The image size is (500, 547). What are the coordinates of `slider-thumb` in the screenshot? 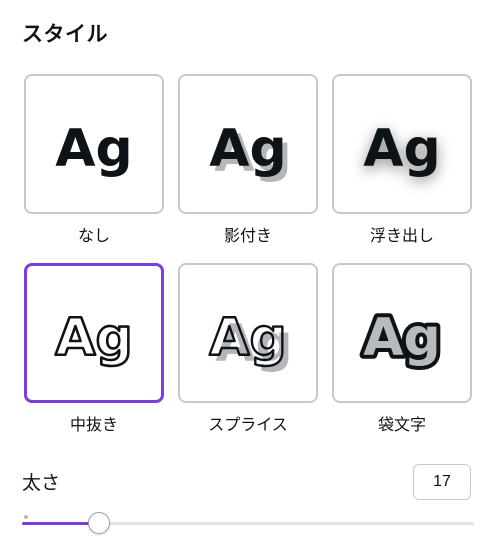 It's located at (99, 523).